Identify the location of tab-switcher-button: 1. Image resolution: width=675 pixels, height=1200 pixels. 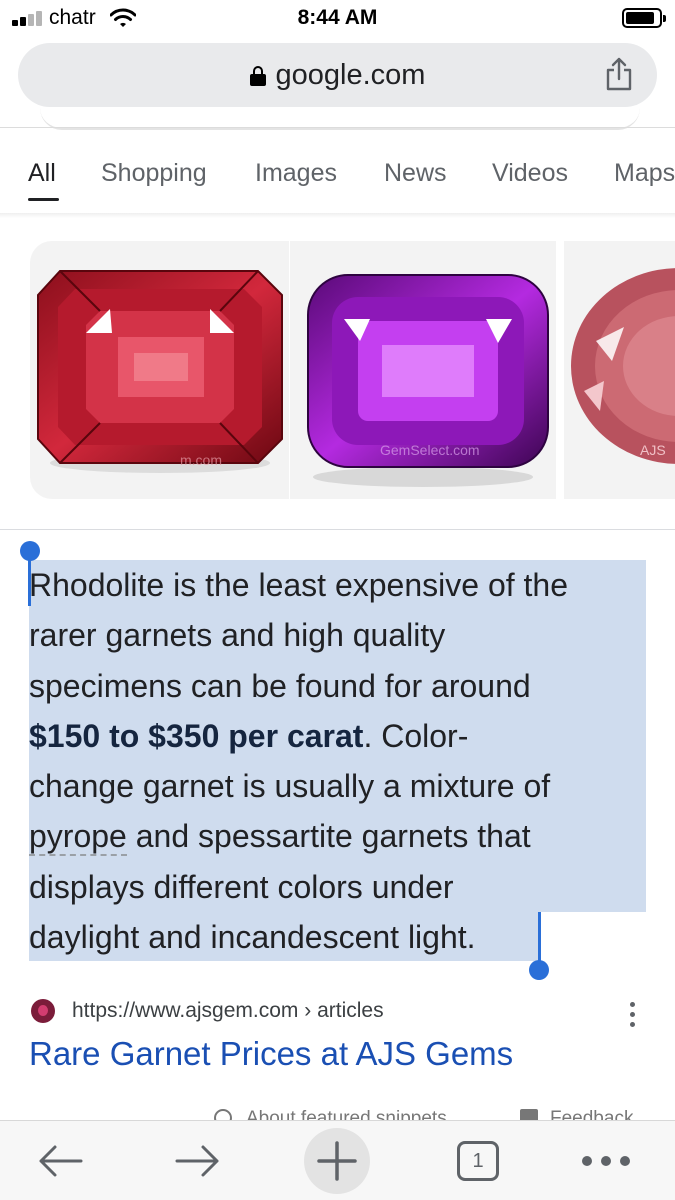
(478, 1160).